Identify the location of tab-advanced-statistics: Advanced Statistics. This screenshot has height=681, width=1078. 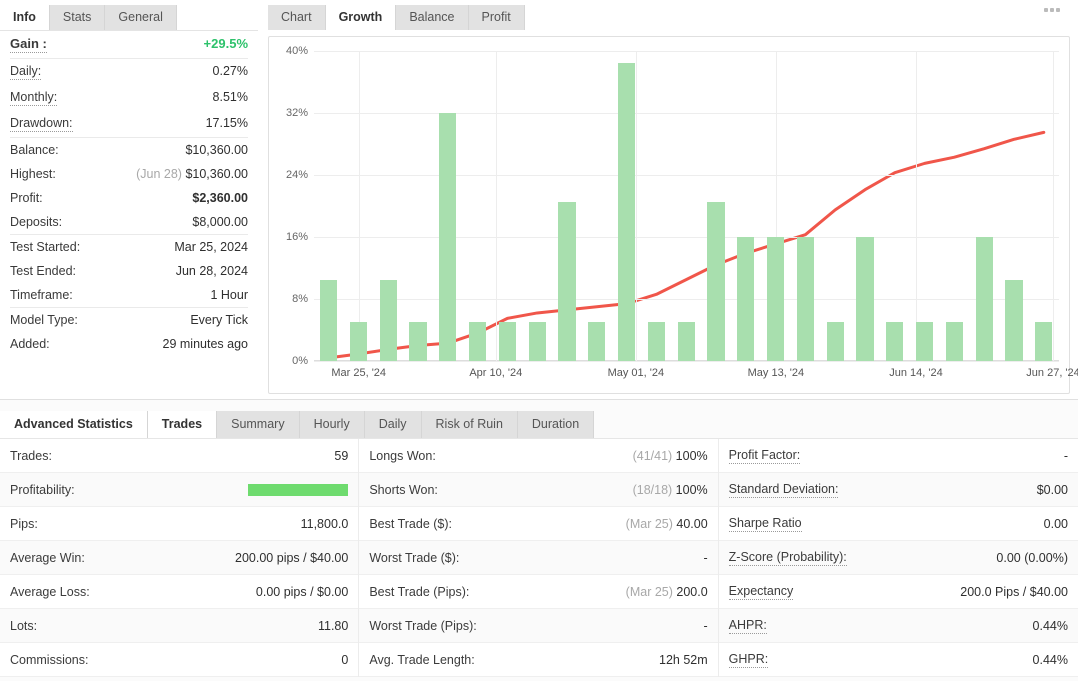
(74, 424).